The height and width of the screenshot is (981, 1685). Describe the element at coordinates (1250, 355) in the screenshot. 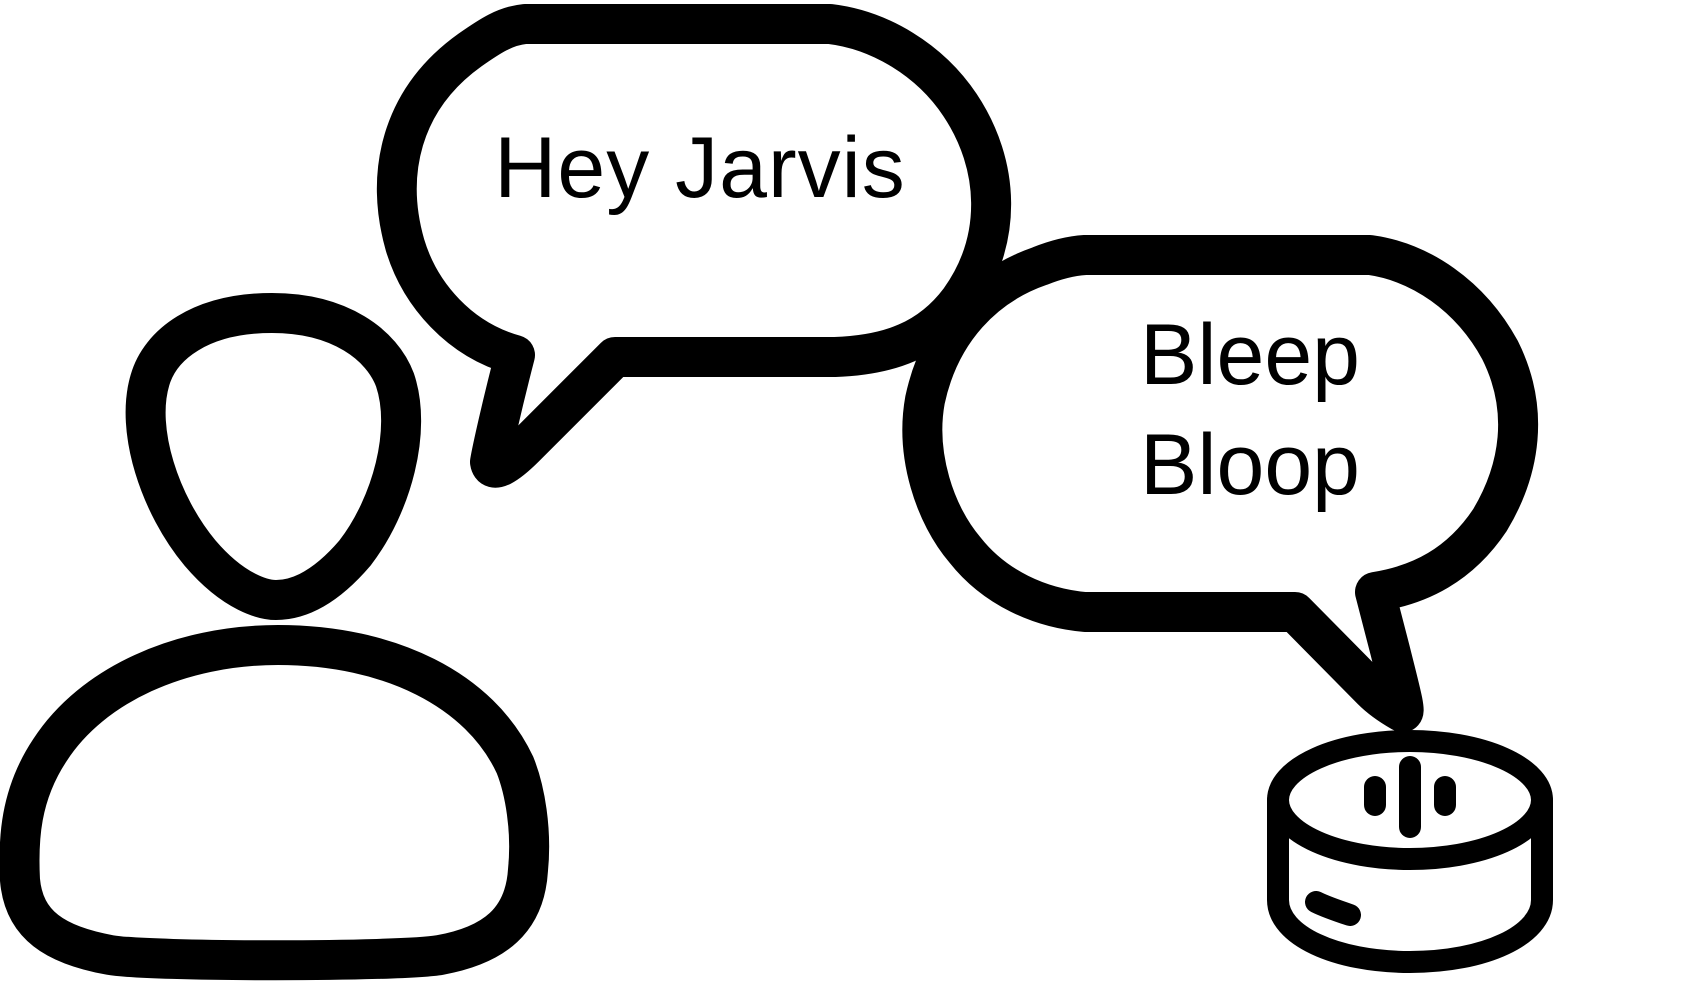

I see `speaker-utterance-line-1: Bleep` at that location.